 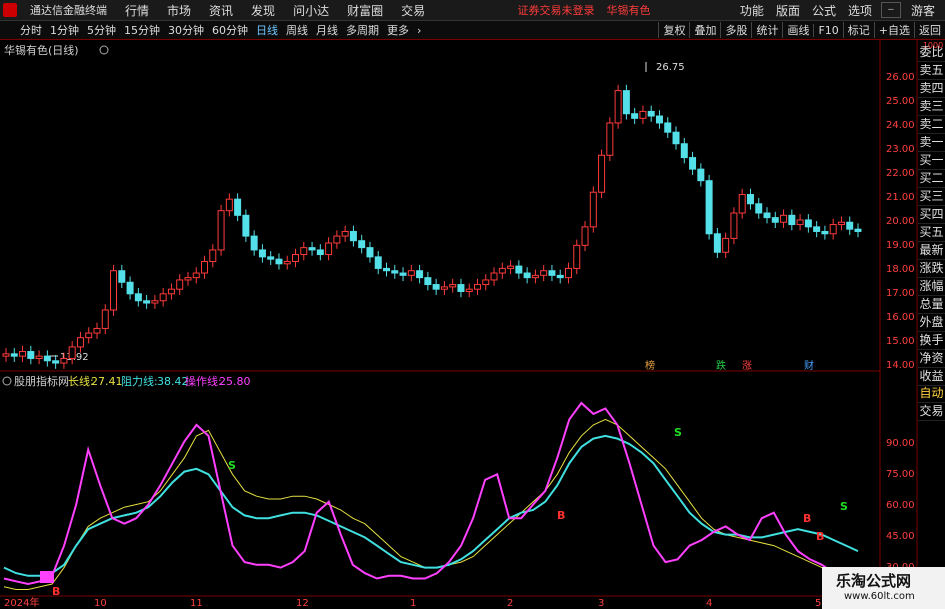 What do you see at coordinates (47, 577) in the screenshot?
I see `signal-highlight-box` at bounding box center [47, 577].